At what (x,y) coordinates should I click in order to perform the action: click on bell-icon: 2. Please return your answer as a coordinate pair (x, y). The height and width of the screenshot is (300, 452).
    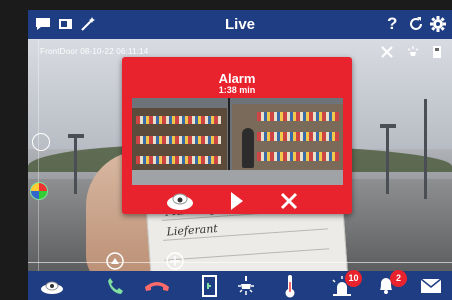
    Looking at the image, I should click on (391, 285).